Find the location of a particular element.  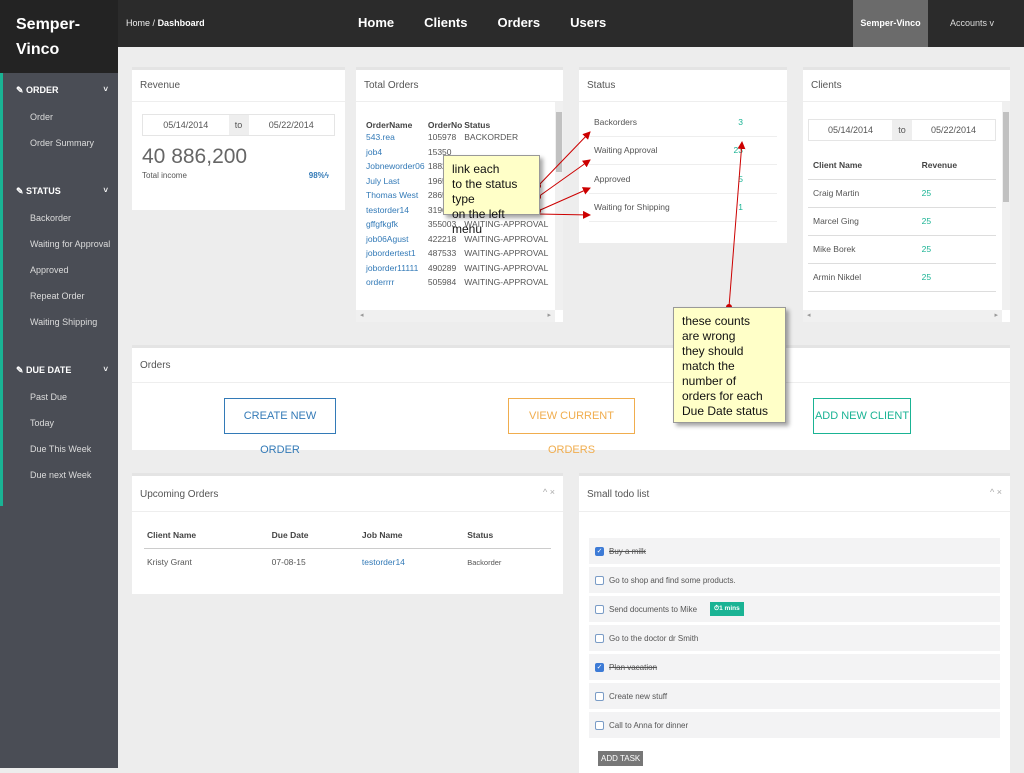

note-line: to the status type is located at coordinates (485, 191).